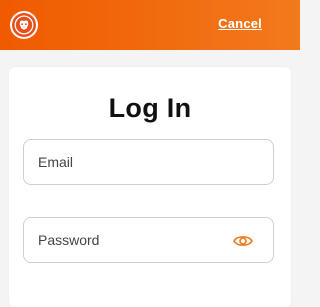 Image resolution: width=320 pixels, height=307 pixels. What do you see at coordinates (24, 25) in the screenshot?
I see `lion-logo-icon` at bounding box center [24, 25].